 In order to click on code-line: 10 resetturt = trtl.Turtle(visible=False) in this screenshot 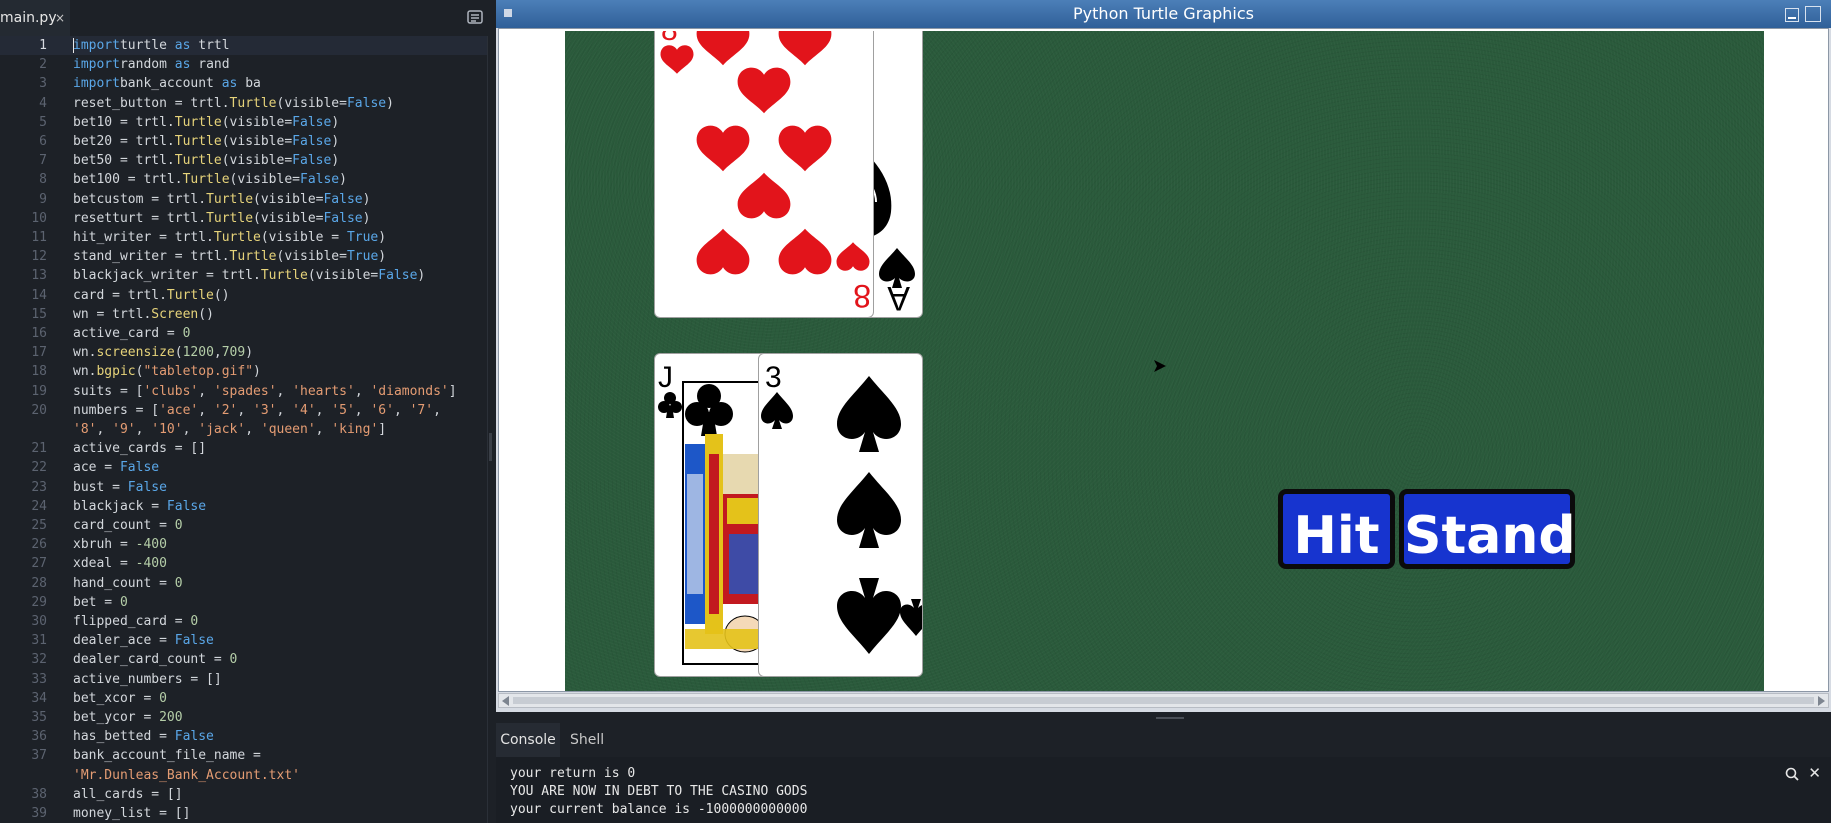, I will do `click(243, 218)`.